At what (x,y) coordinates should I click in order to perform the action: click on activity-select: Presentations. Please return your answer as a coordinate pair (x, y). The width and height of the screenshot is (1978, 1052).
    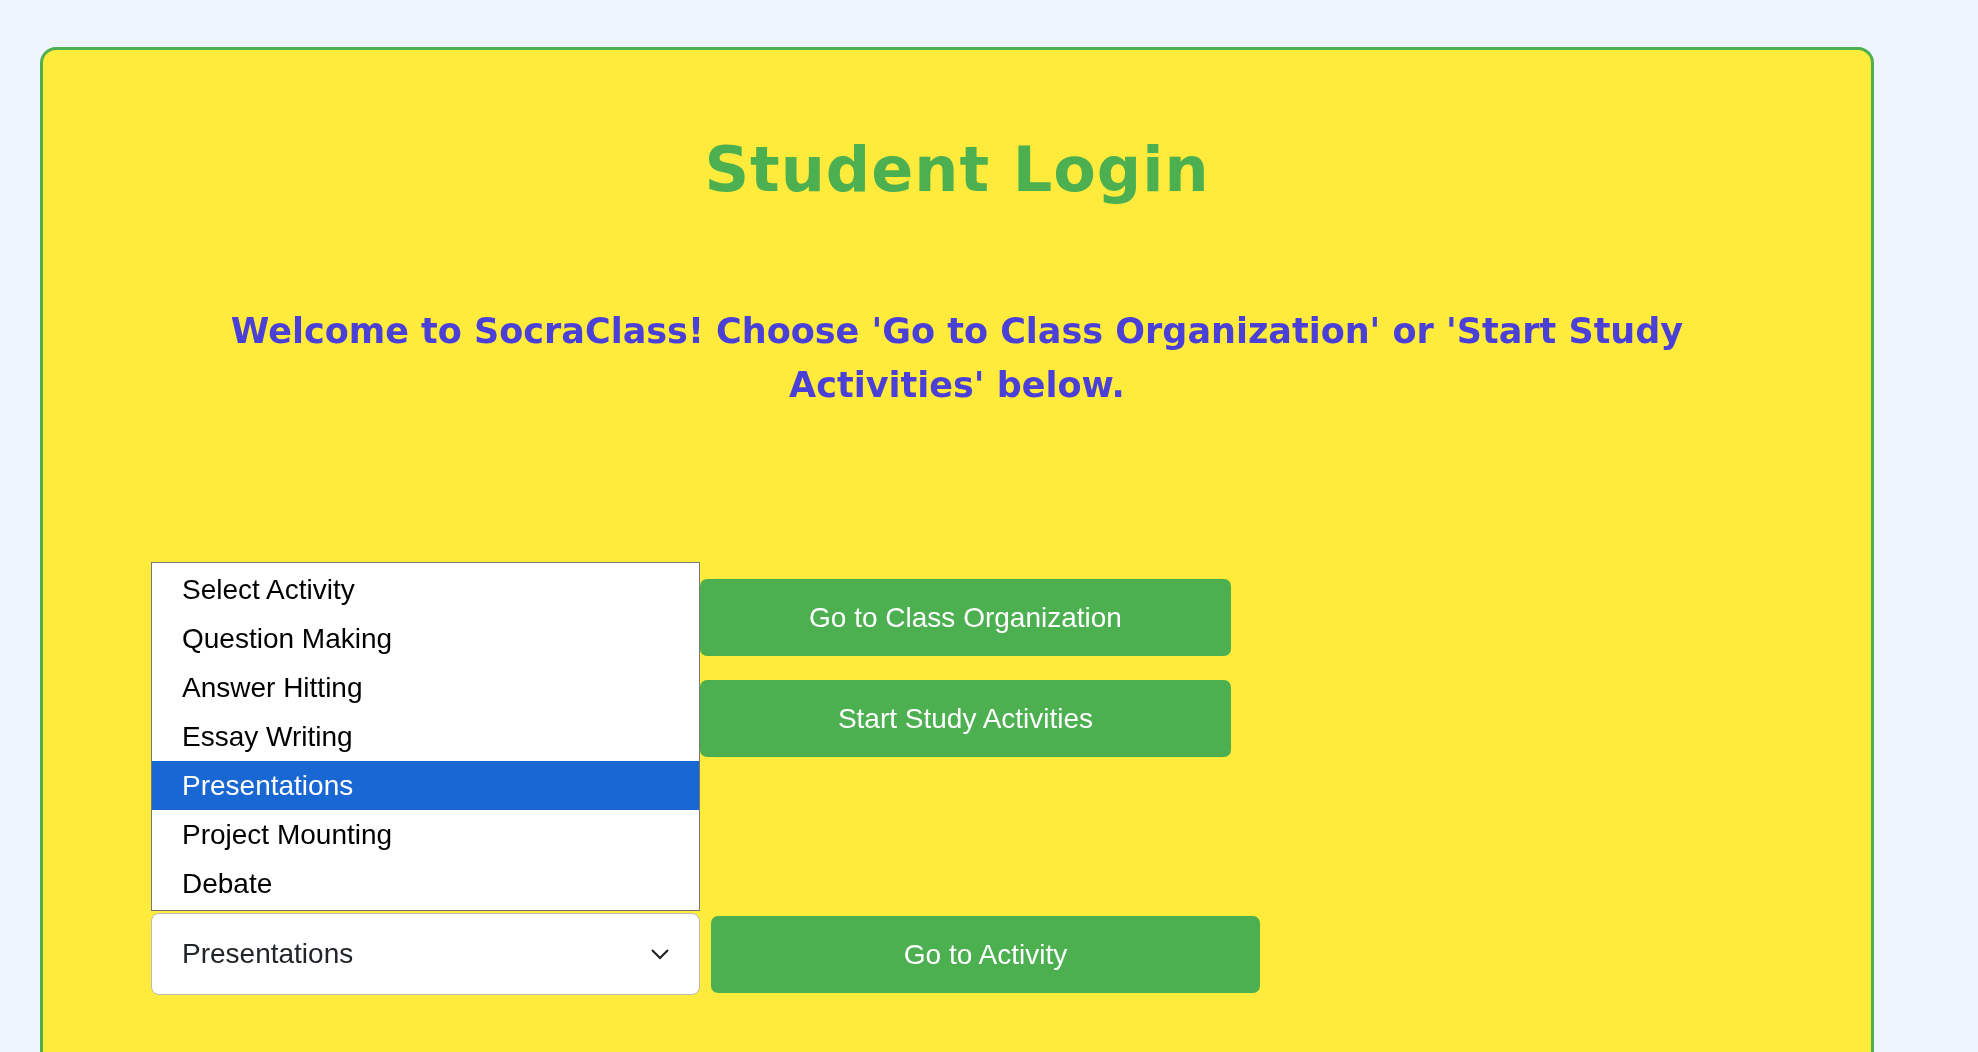
    Looking at the image, I should click on (425, 954).